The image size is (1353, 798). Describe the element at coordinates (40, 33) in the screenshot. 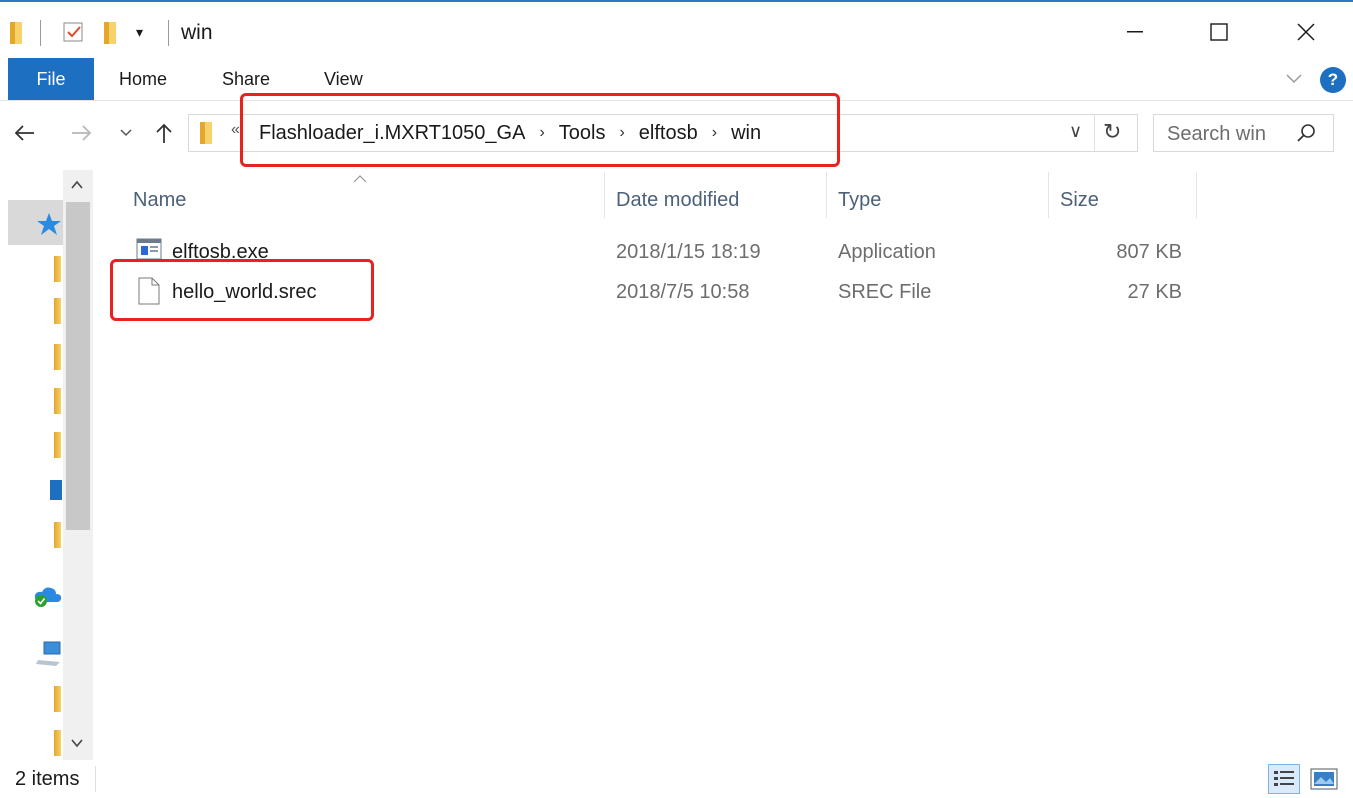

I see `quick-access-separator` at that location.